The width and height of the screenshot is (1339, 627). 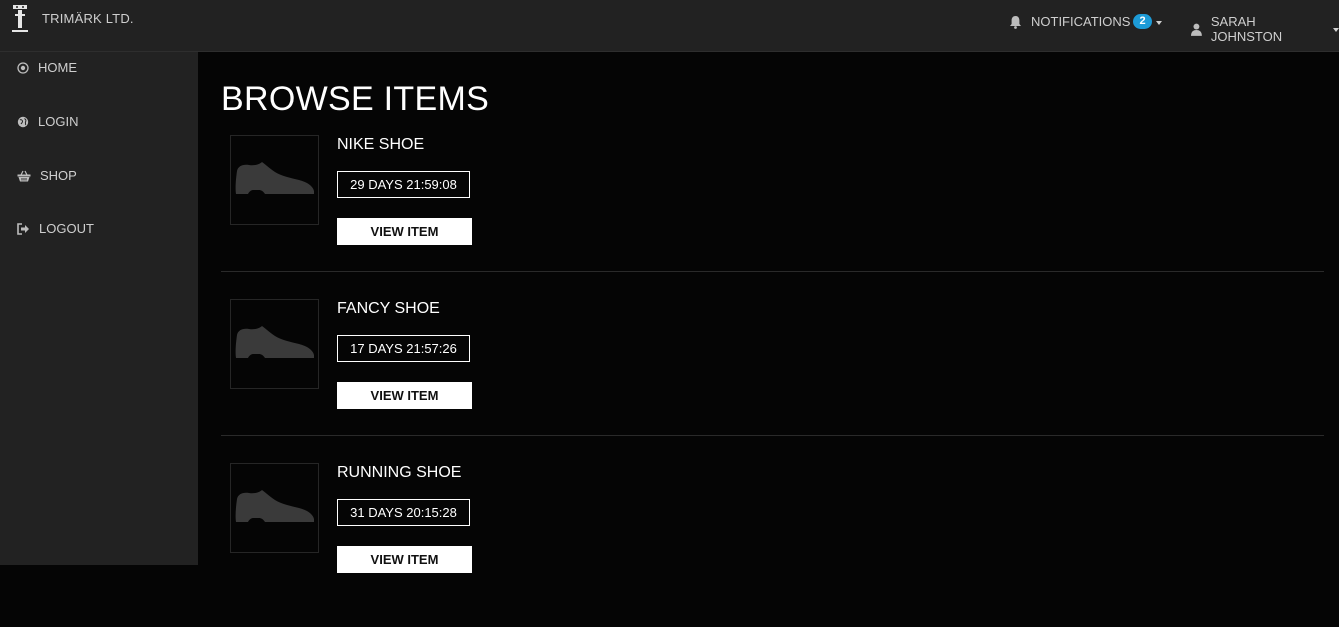 I want to click on sidebar-item-login: LOGIN, so click(x=47, y=121).